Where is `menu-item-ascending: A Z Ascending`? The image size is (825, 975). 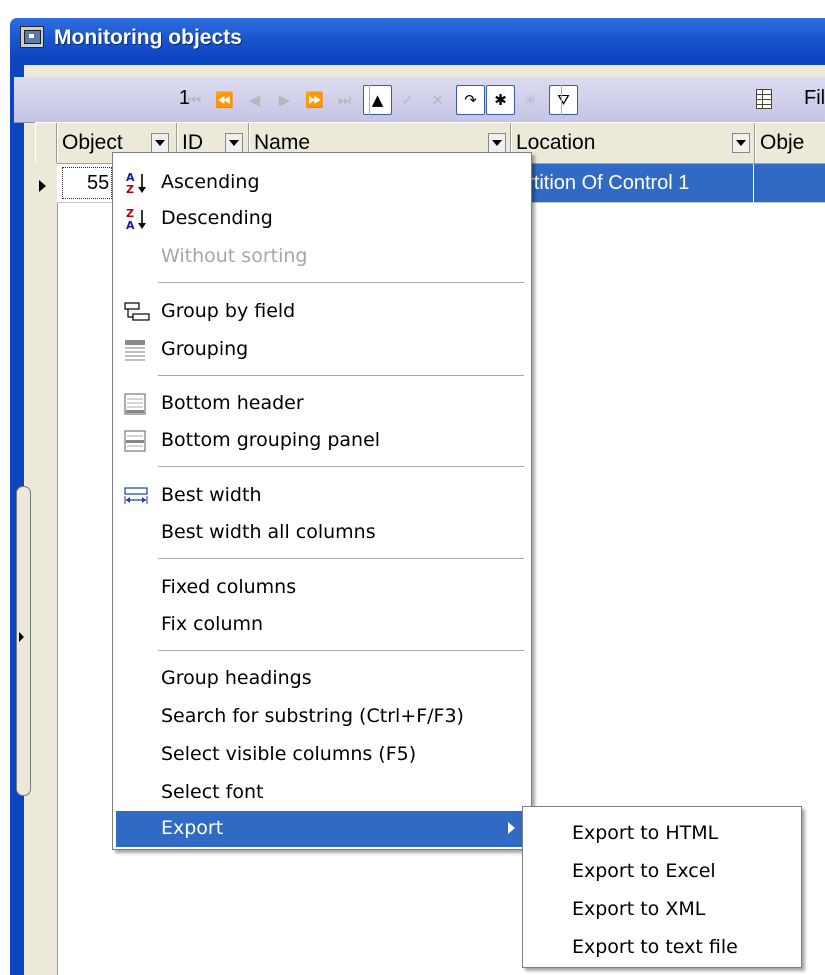
menu-item-ascending: A Z Ascending is located at coordinates (321, 183).